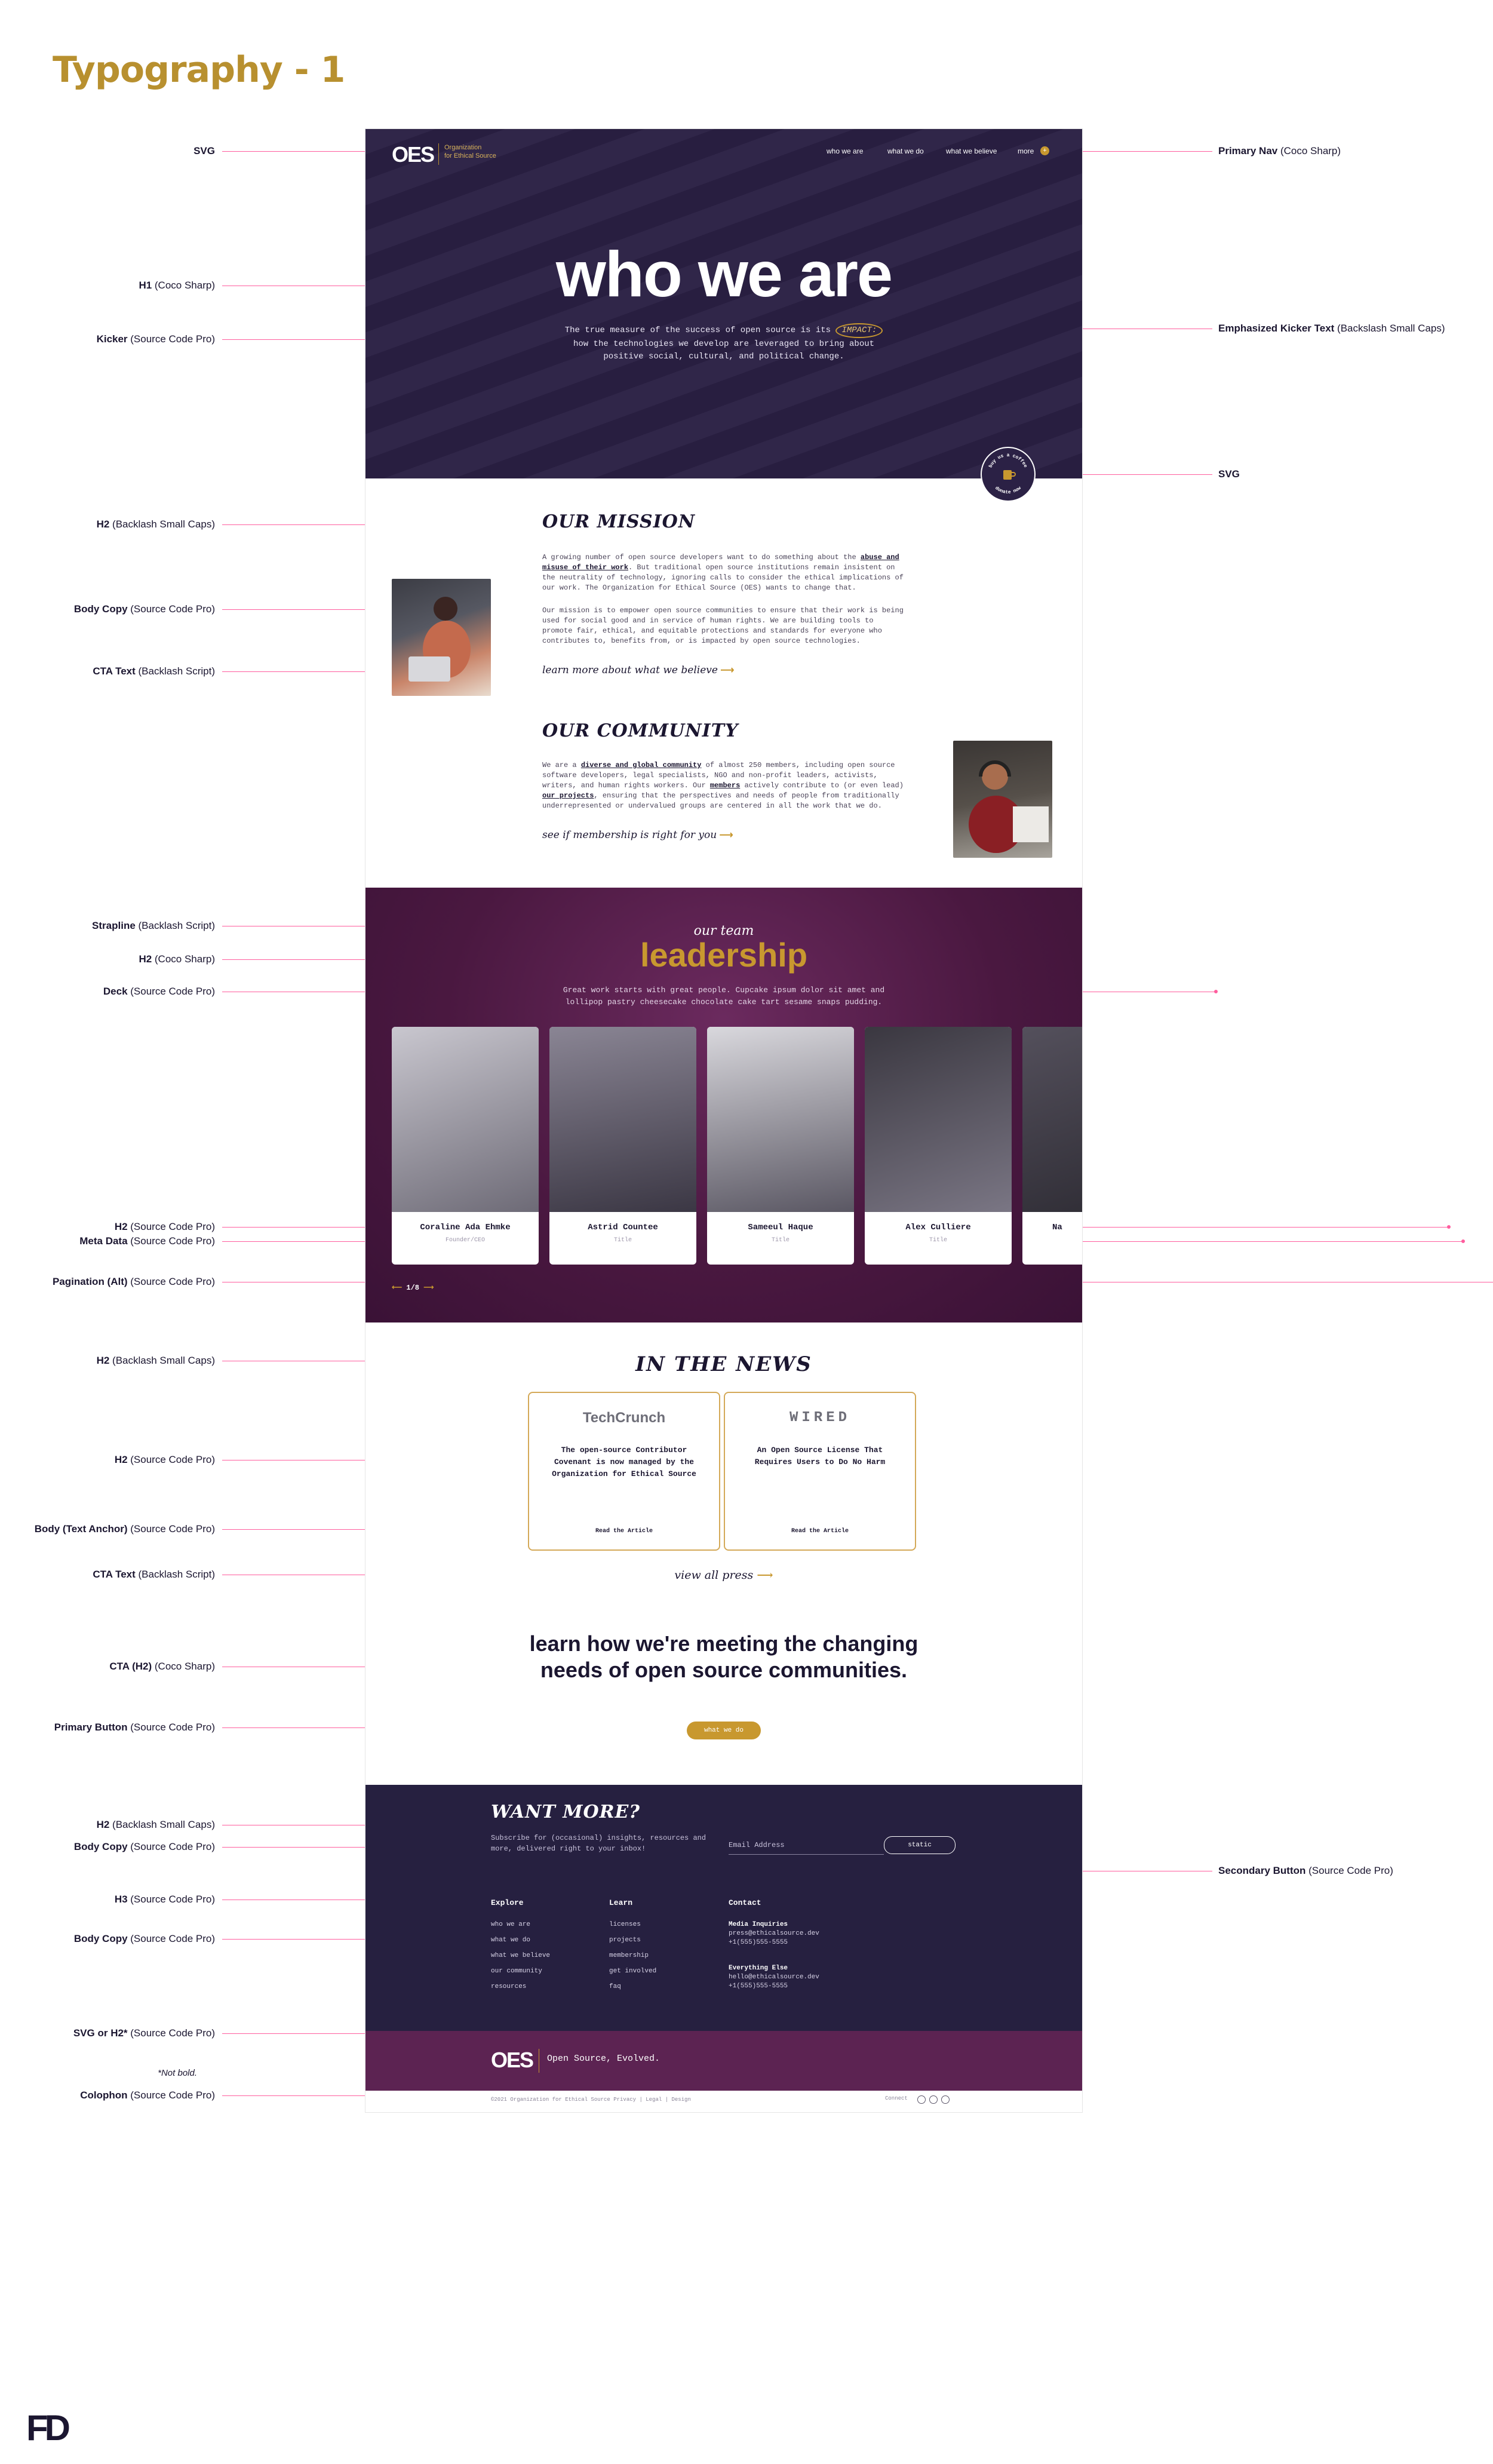  What do you see at coordinates (107, 1825) in the screenshot?
I see `annotation-label: H2 (Backlash Small Caps)` at bounding box center [107, 1825].